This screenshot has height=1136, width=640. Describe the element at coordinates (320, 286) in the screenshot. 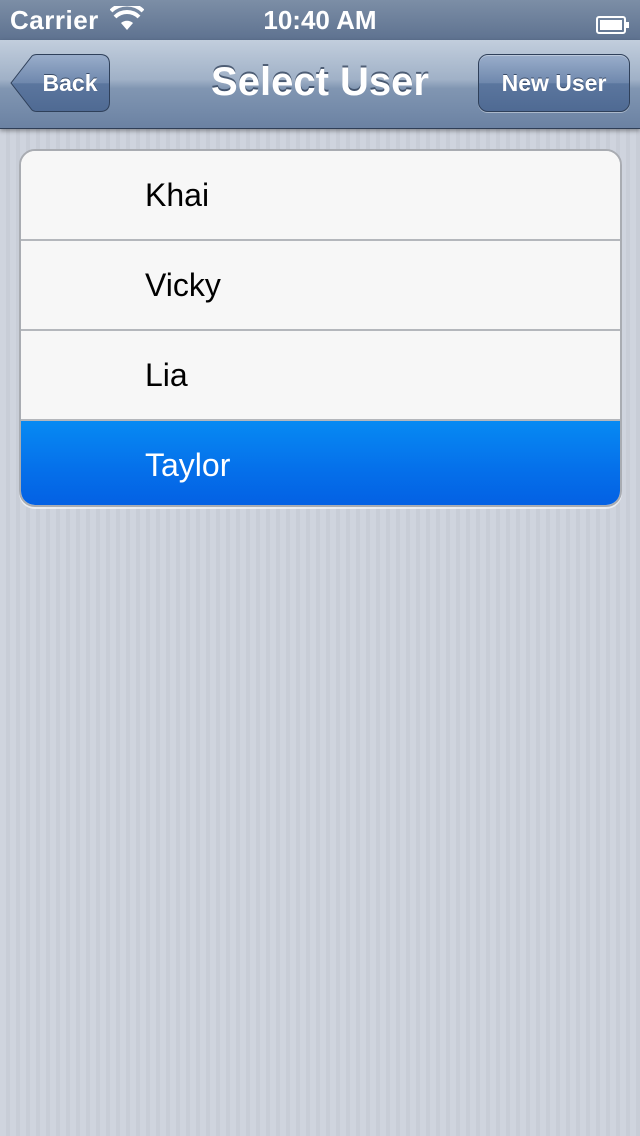

I see `user-row-vicky: Vicky` at that location.